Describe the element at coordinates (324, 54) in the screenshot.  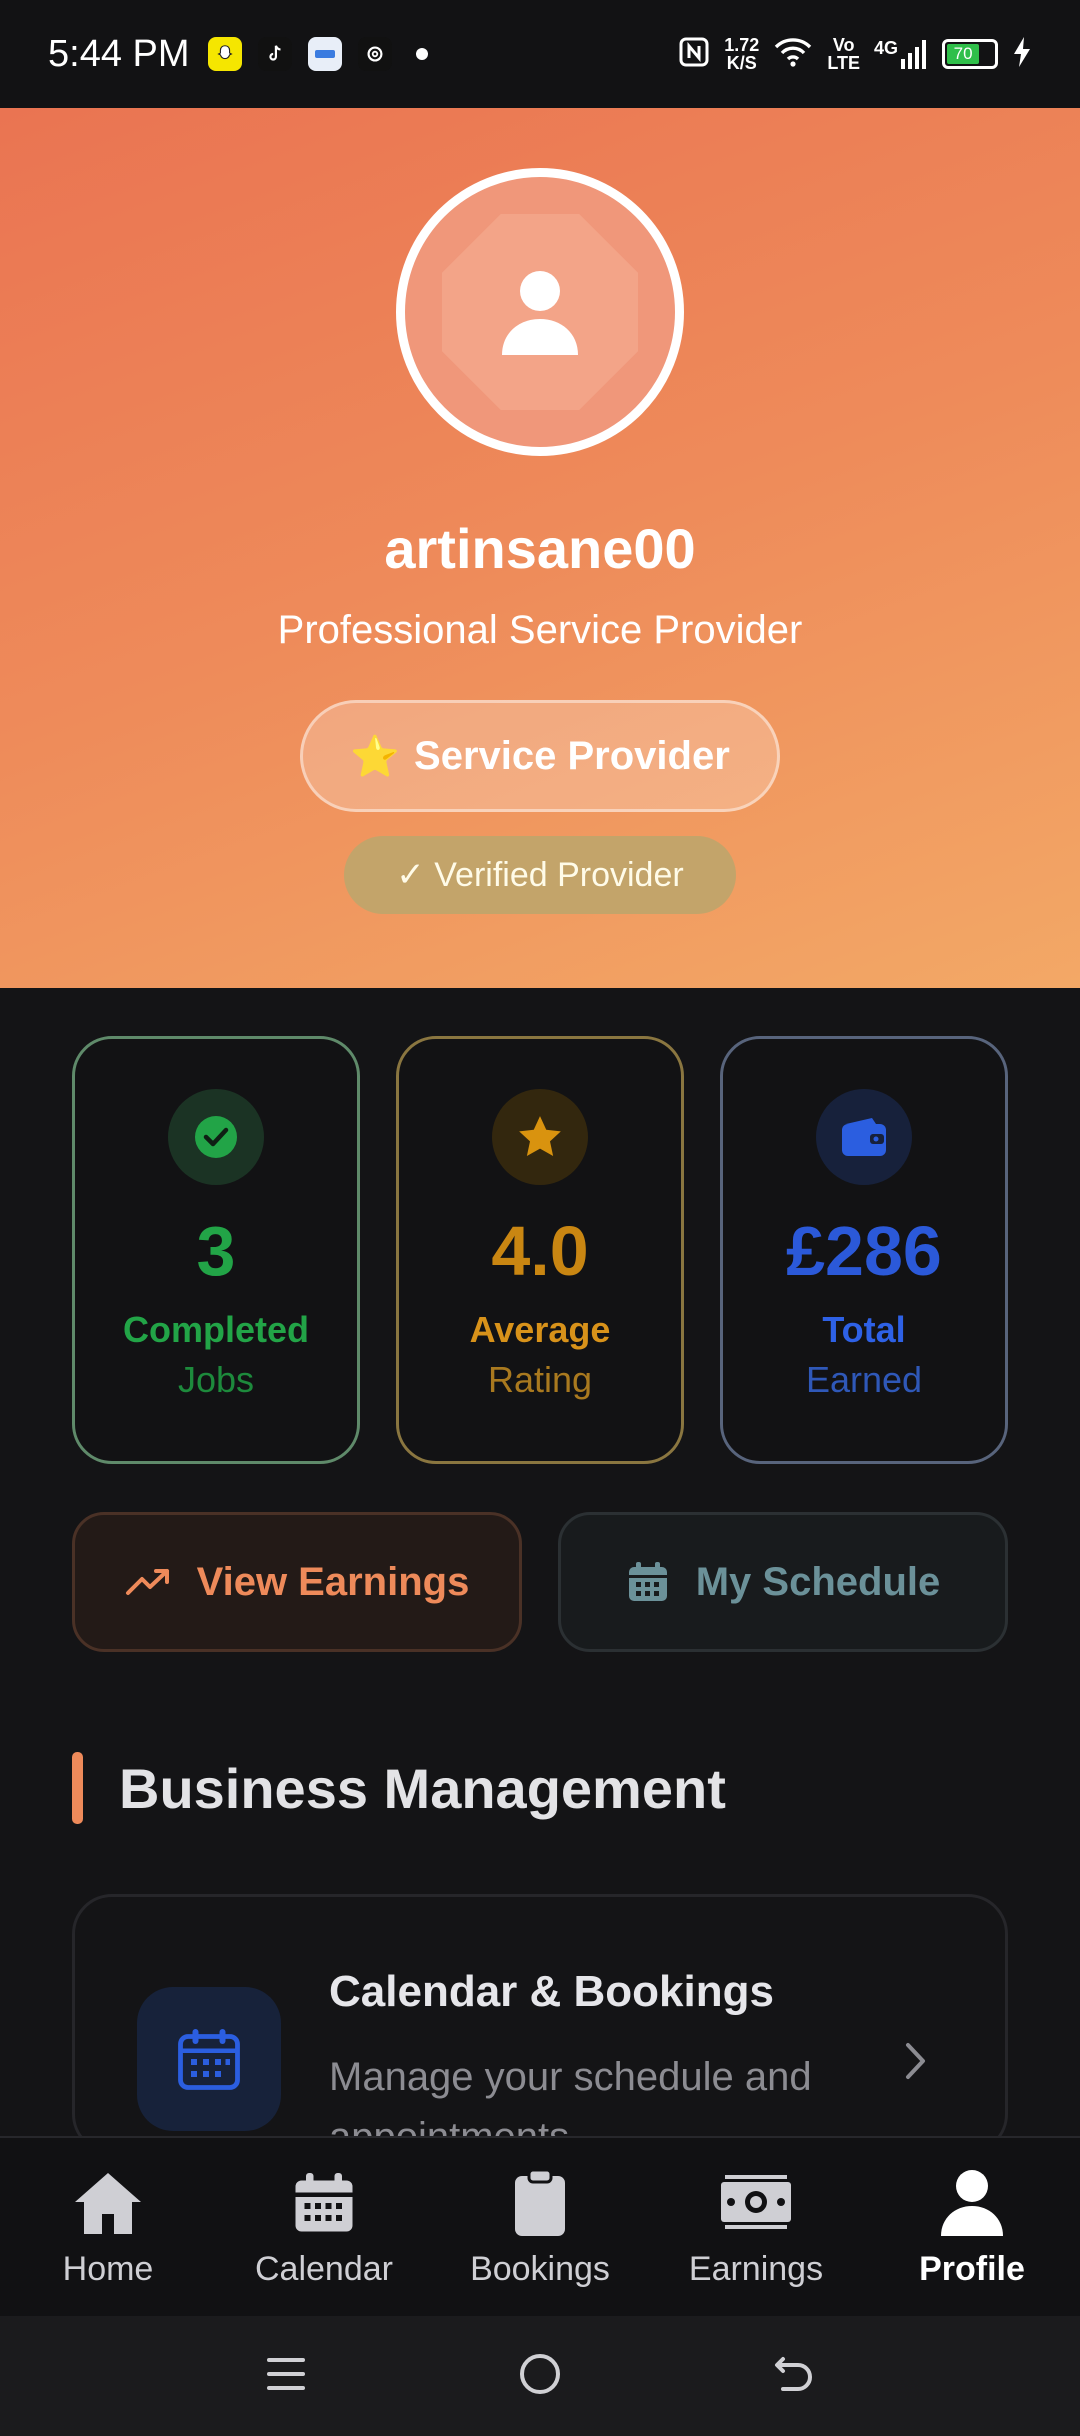
I see `app-icon` at that location.